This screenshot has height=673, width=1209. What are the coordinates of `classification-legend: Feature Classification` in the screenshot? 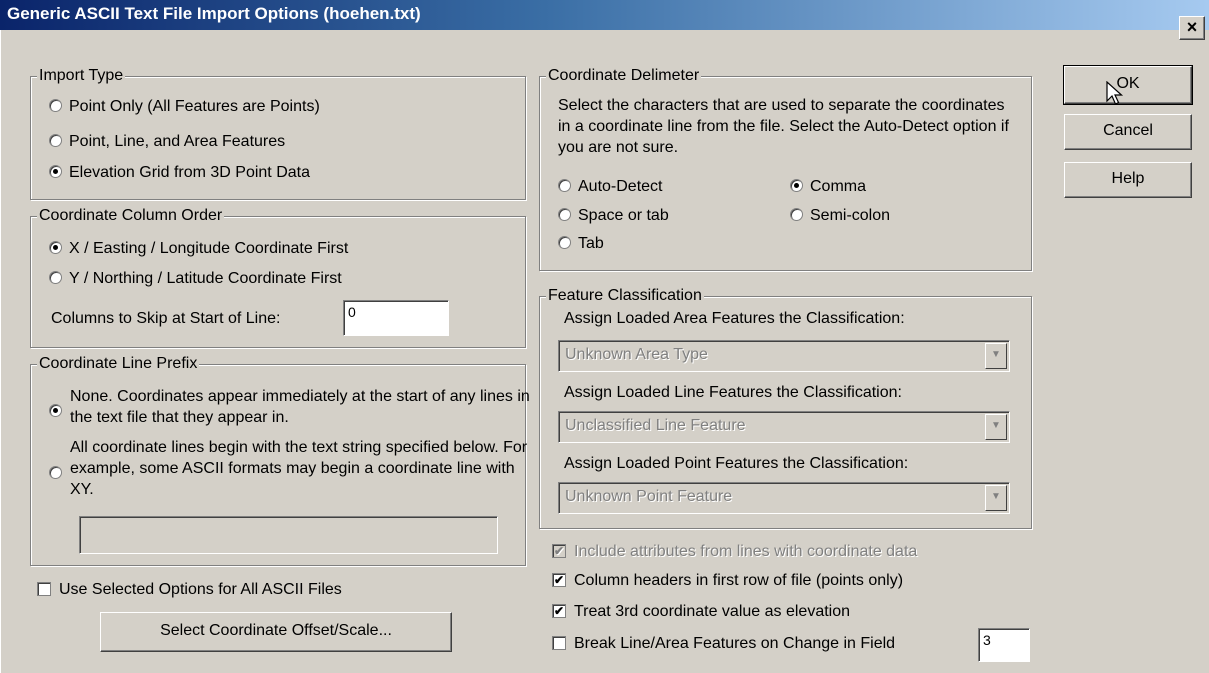 It's located at (625, 296).